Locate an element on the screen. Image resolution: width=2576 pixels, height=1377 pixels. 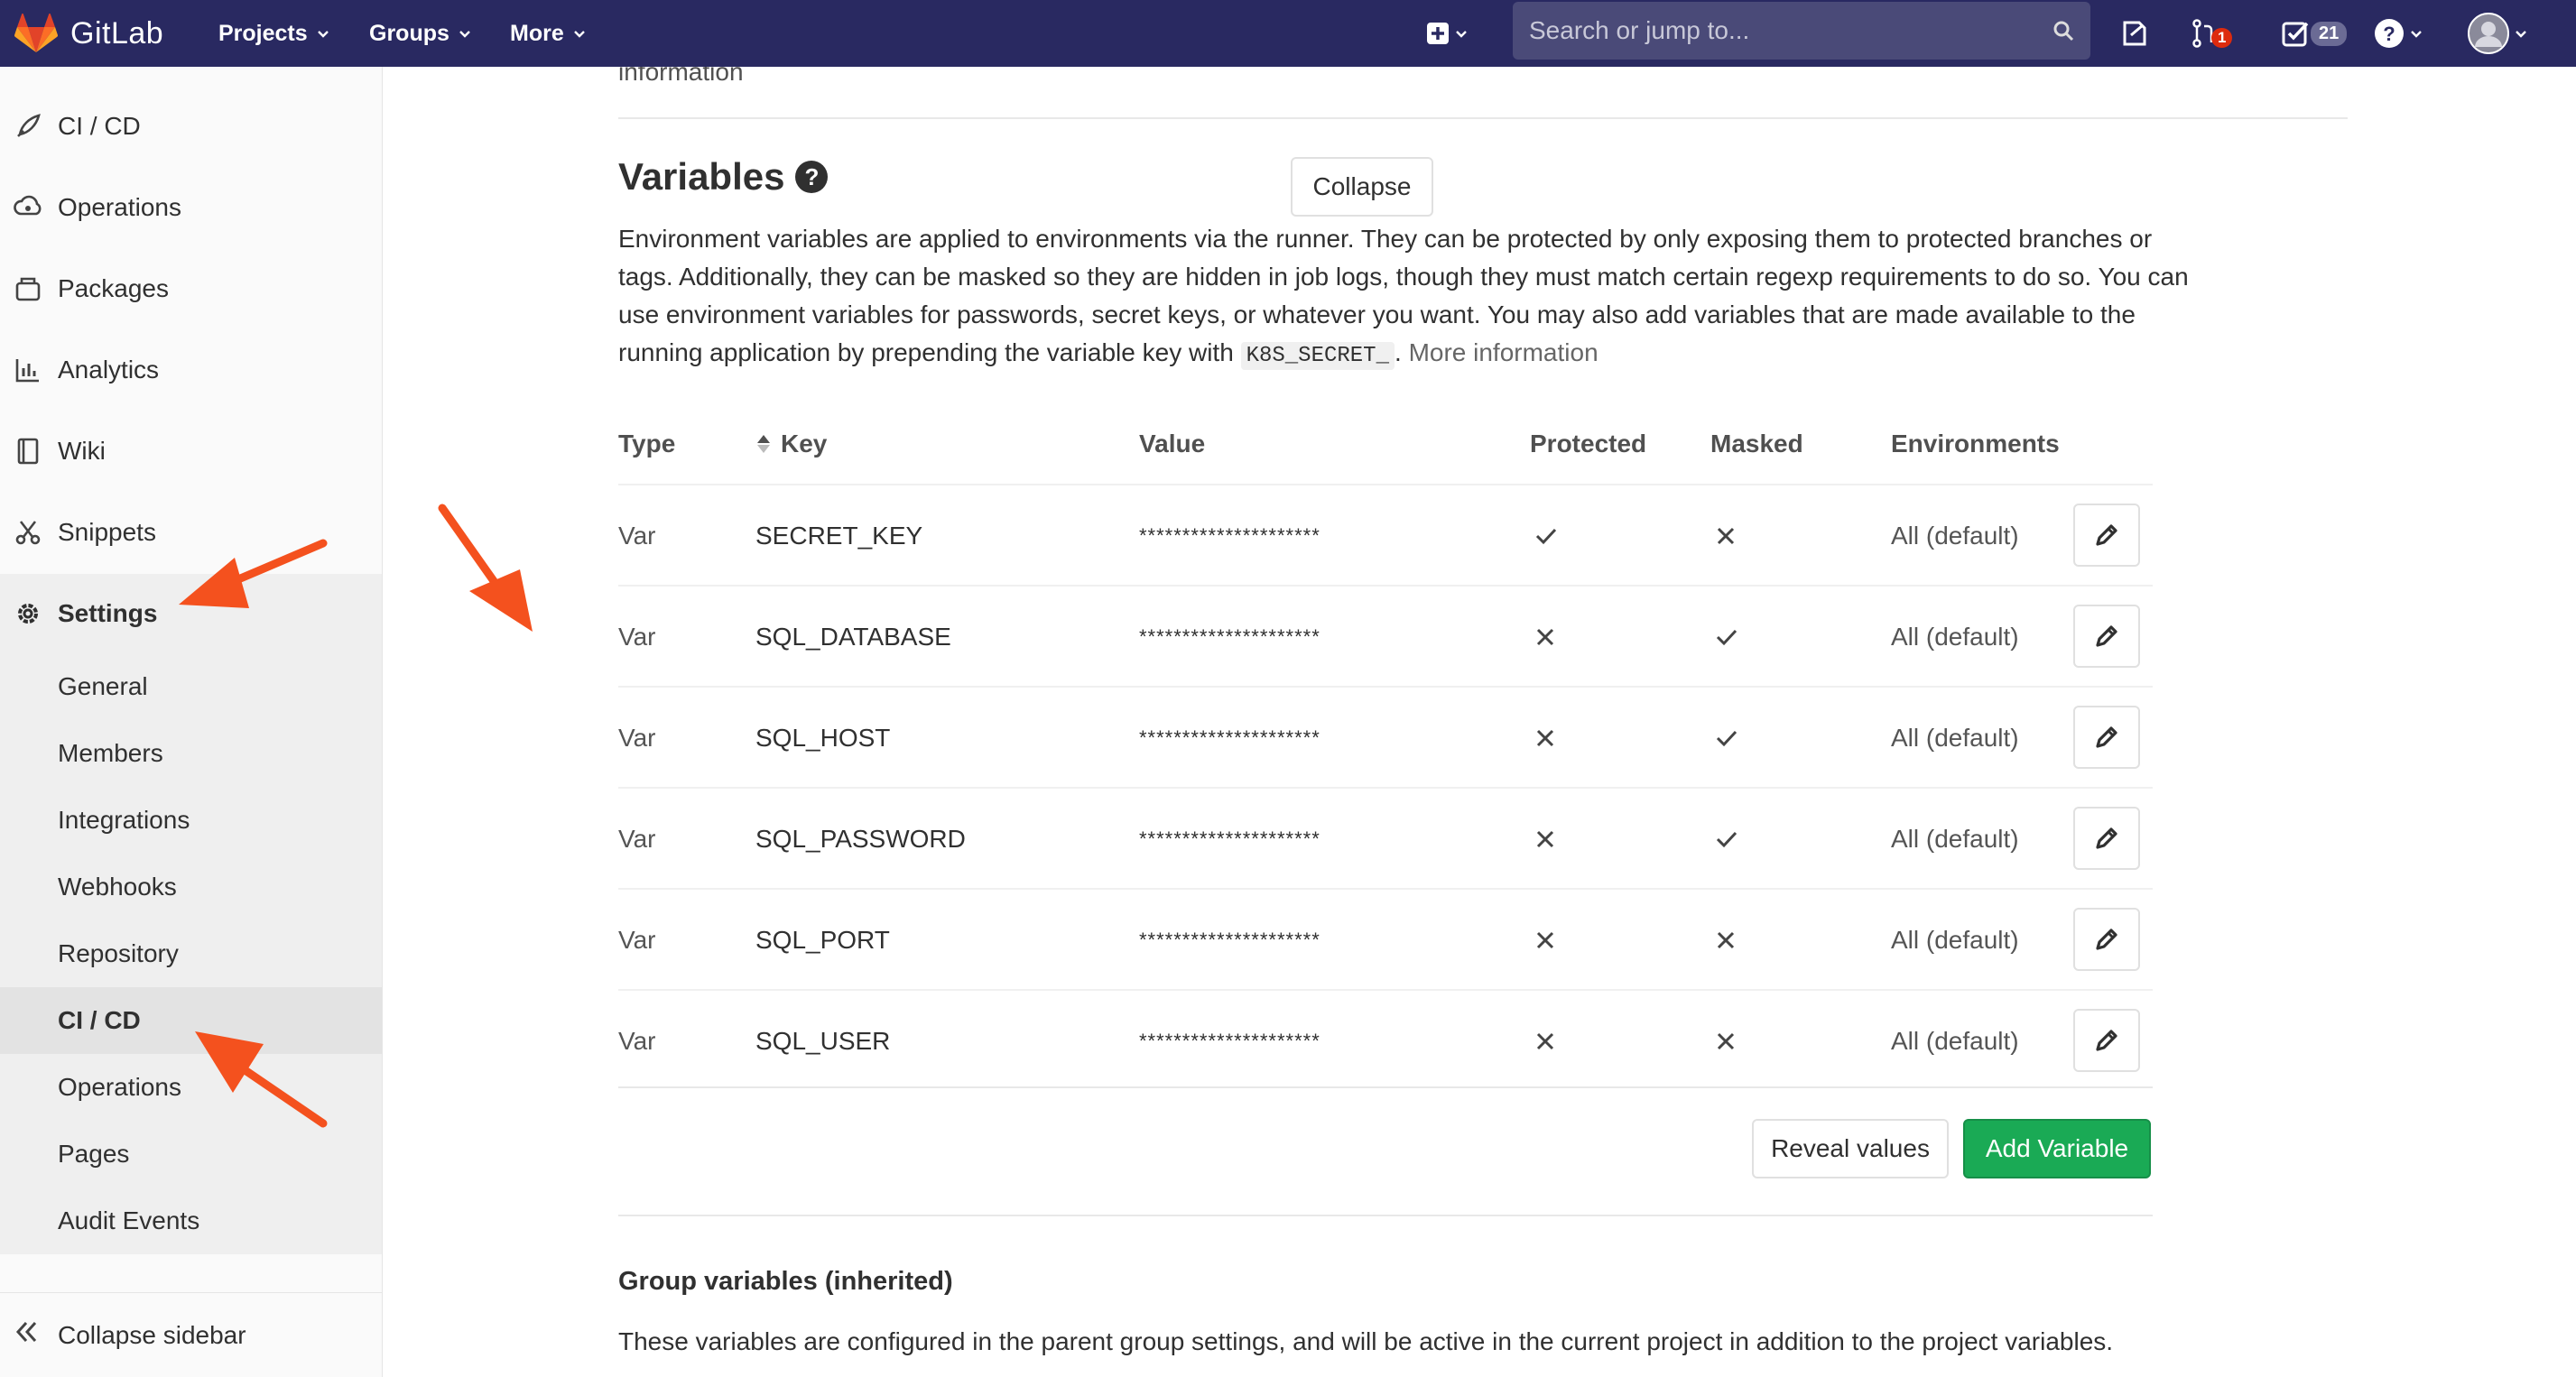
todos-link: 21 is located at coordinates (2315, 33).